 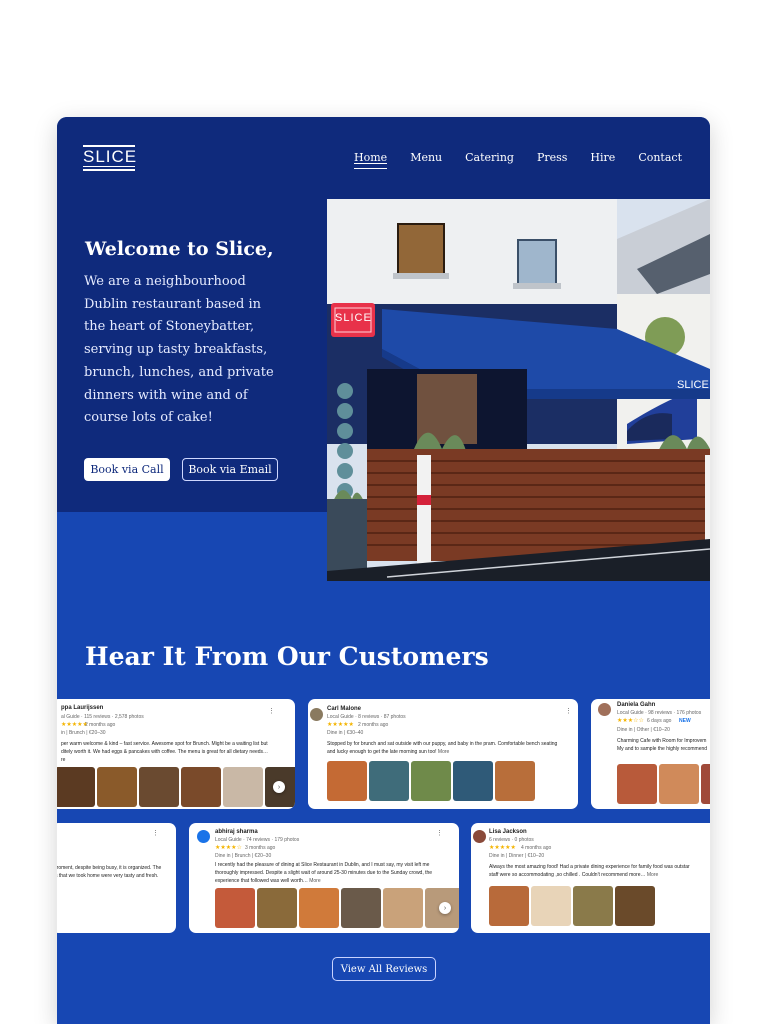 What do you see at coordinates (83, 733) in the screenshot?
I see `review-tags: in | Brunch | €20–30` at bounding box center [83, 733].